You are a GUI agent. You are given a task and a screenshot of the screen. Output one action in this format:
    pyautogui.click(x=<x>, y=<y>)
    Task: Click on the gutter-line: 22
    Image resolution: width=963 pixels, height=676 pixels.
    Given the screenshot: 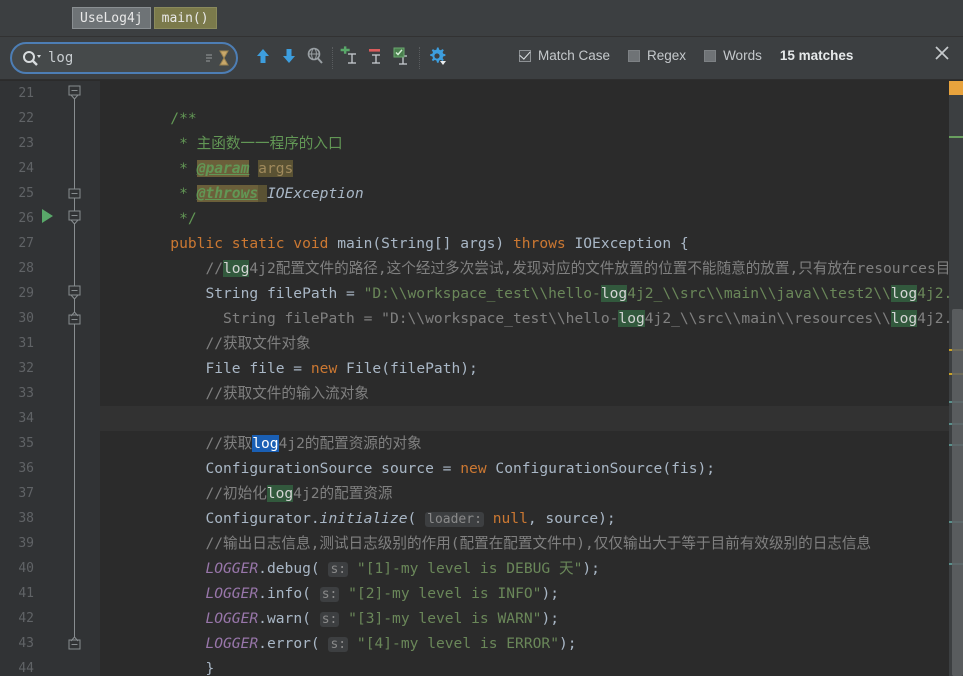 What is the action you would take?
    pyautogui.click(x=50, y=118)
    